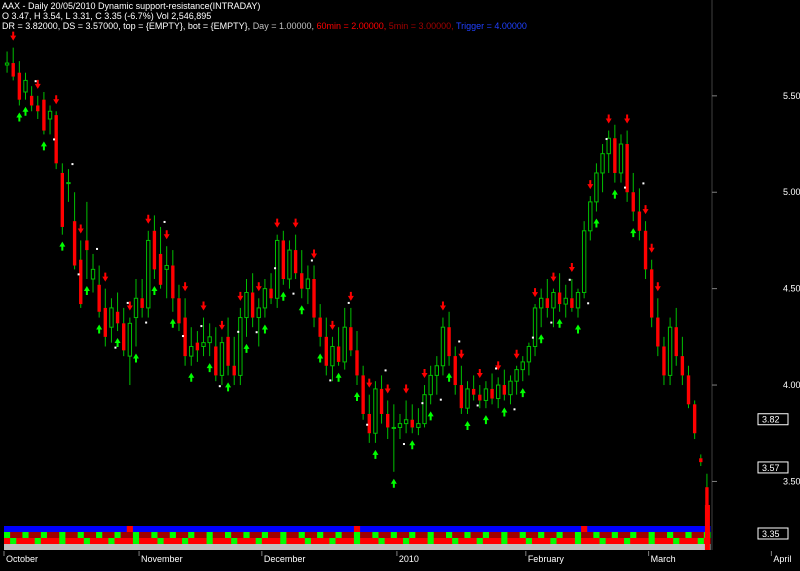 The height and width of the screenshot is (571, 800). Describe the element at coordinates (771, 534) in the screenshot. I see `price-marker-label: 3.35` at that location.